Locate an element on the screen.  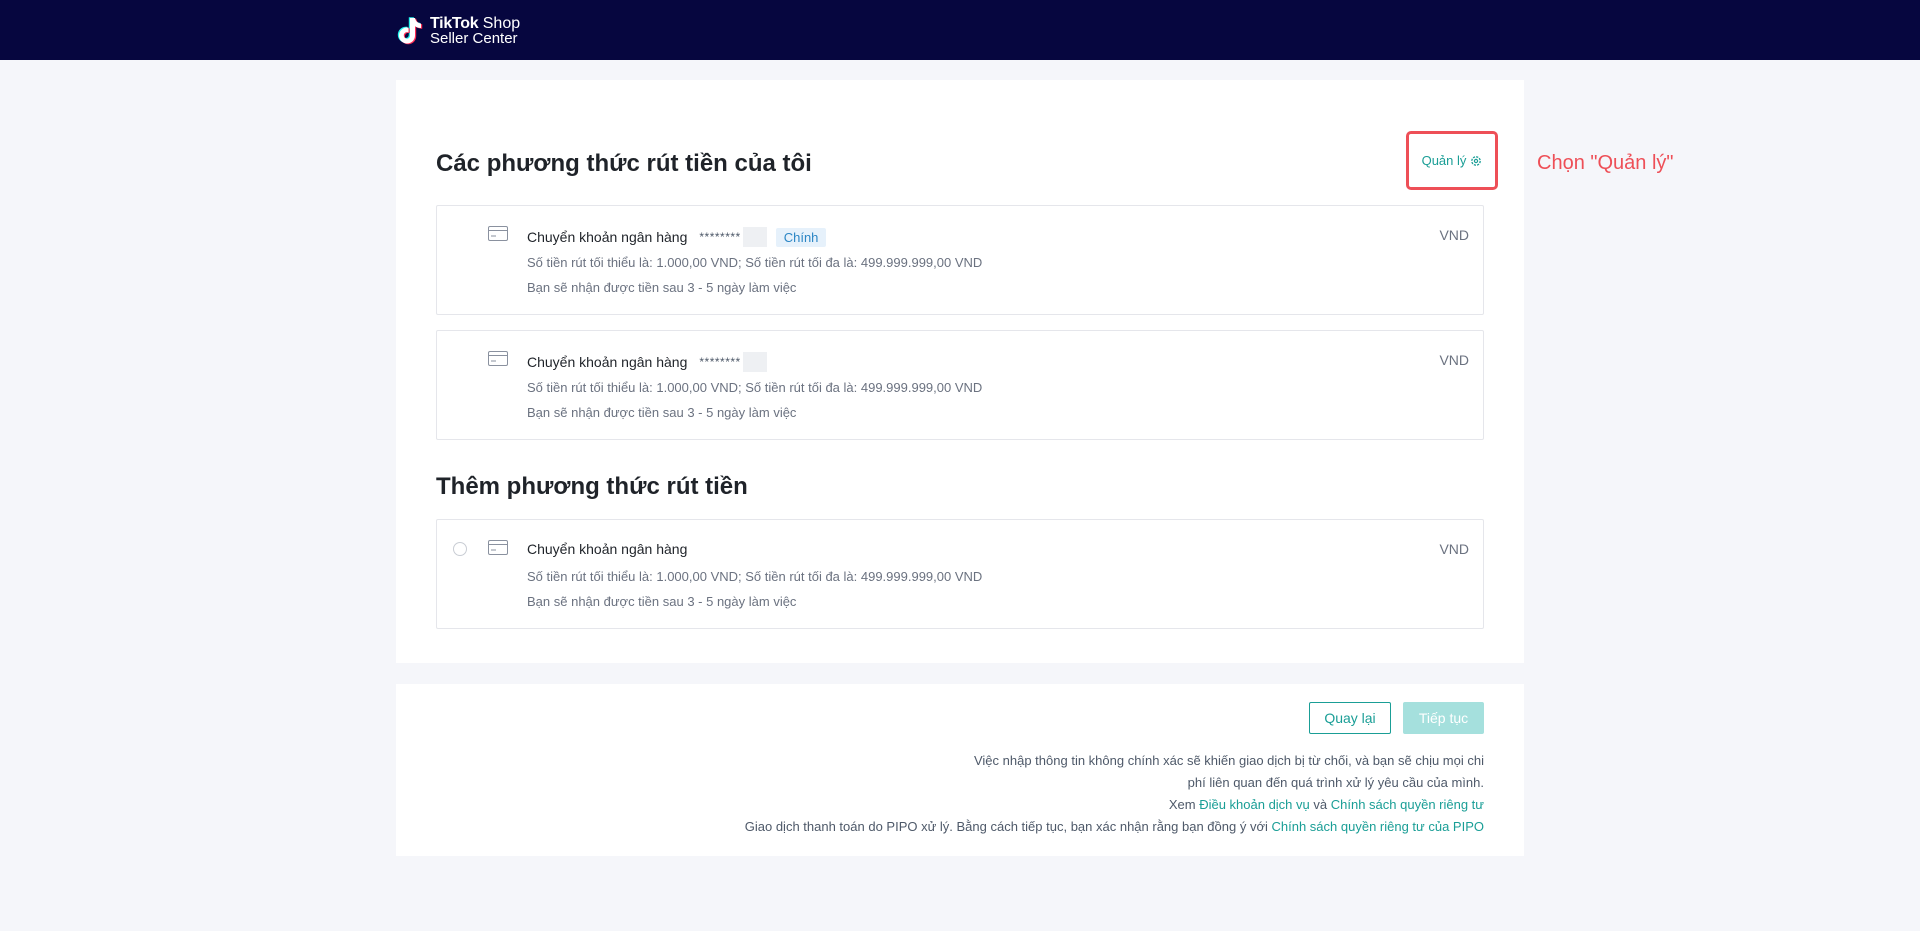
my-methods-title: Các phương thức rút tiền của tôi is located at coordinates (624, 163).